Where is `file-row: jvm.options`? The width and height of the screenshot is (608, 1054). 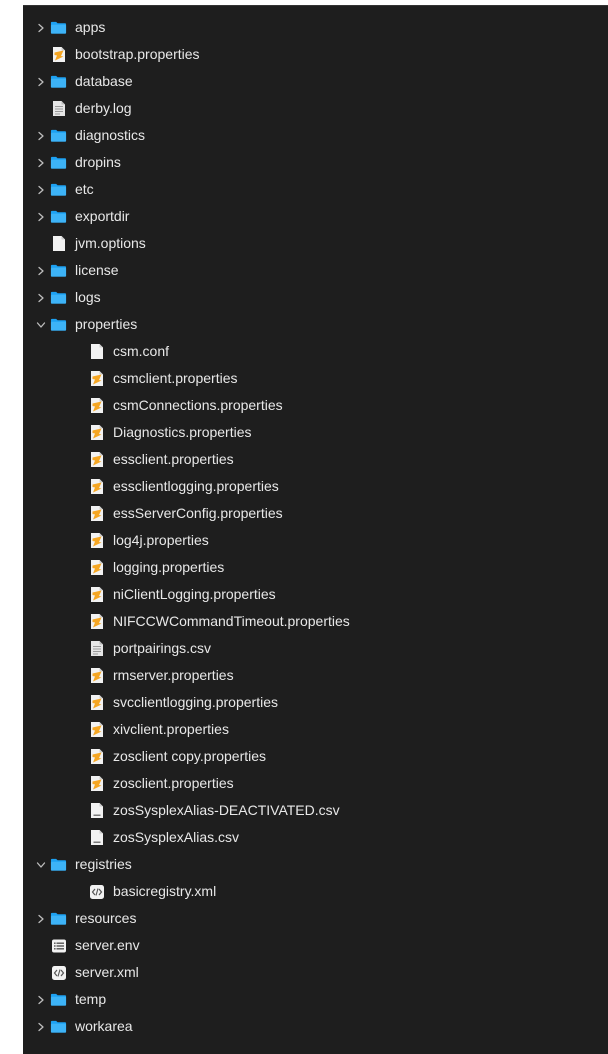 file-row: jvm.options is located at coordinates (315, 243).